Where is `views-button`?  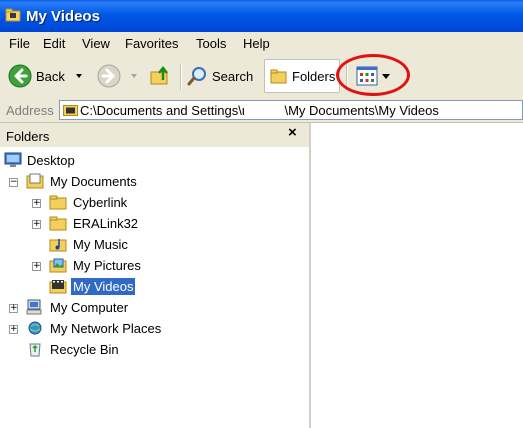
views-button is located at coordinates (373, 76).